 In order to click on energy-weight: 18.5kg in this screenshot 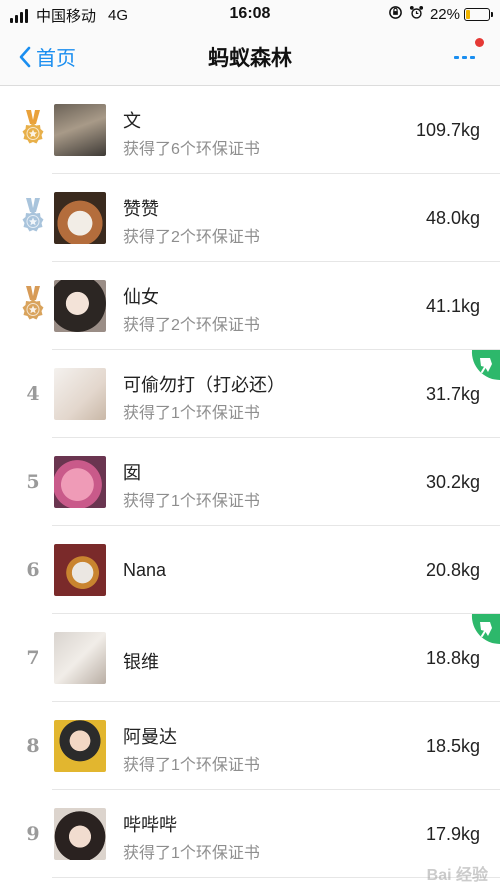, I will do `click(452, 746)`.